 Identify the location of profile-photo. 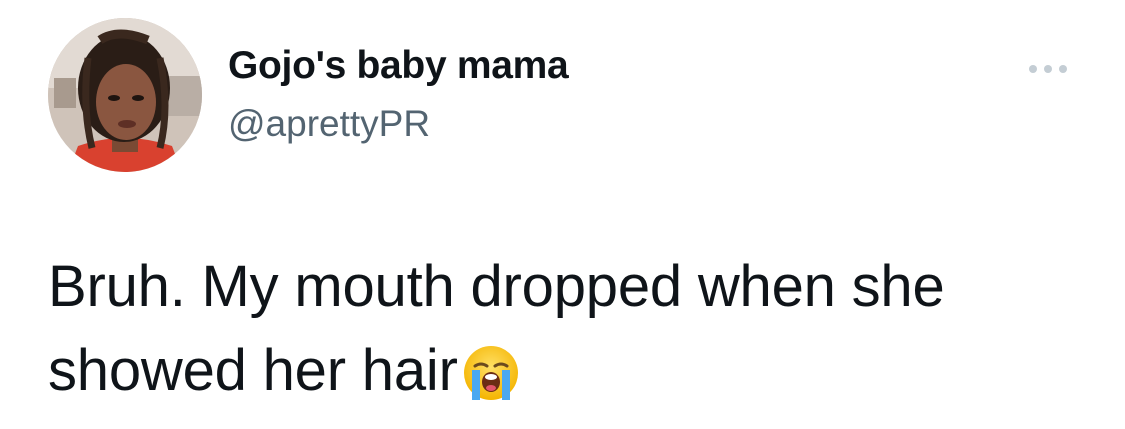
(125, 95).